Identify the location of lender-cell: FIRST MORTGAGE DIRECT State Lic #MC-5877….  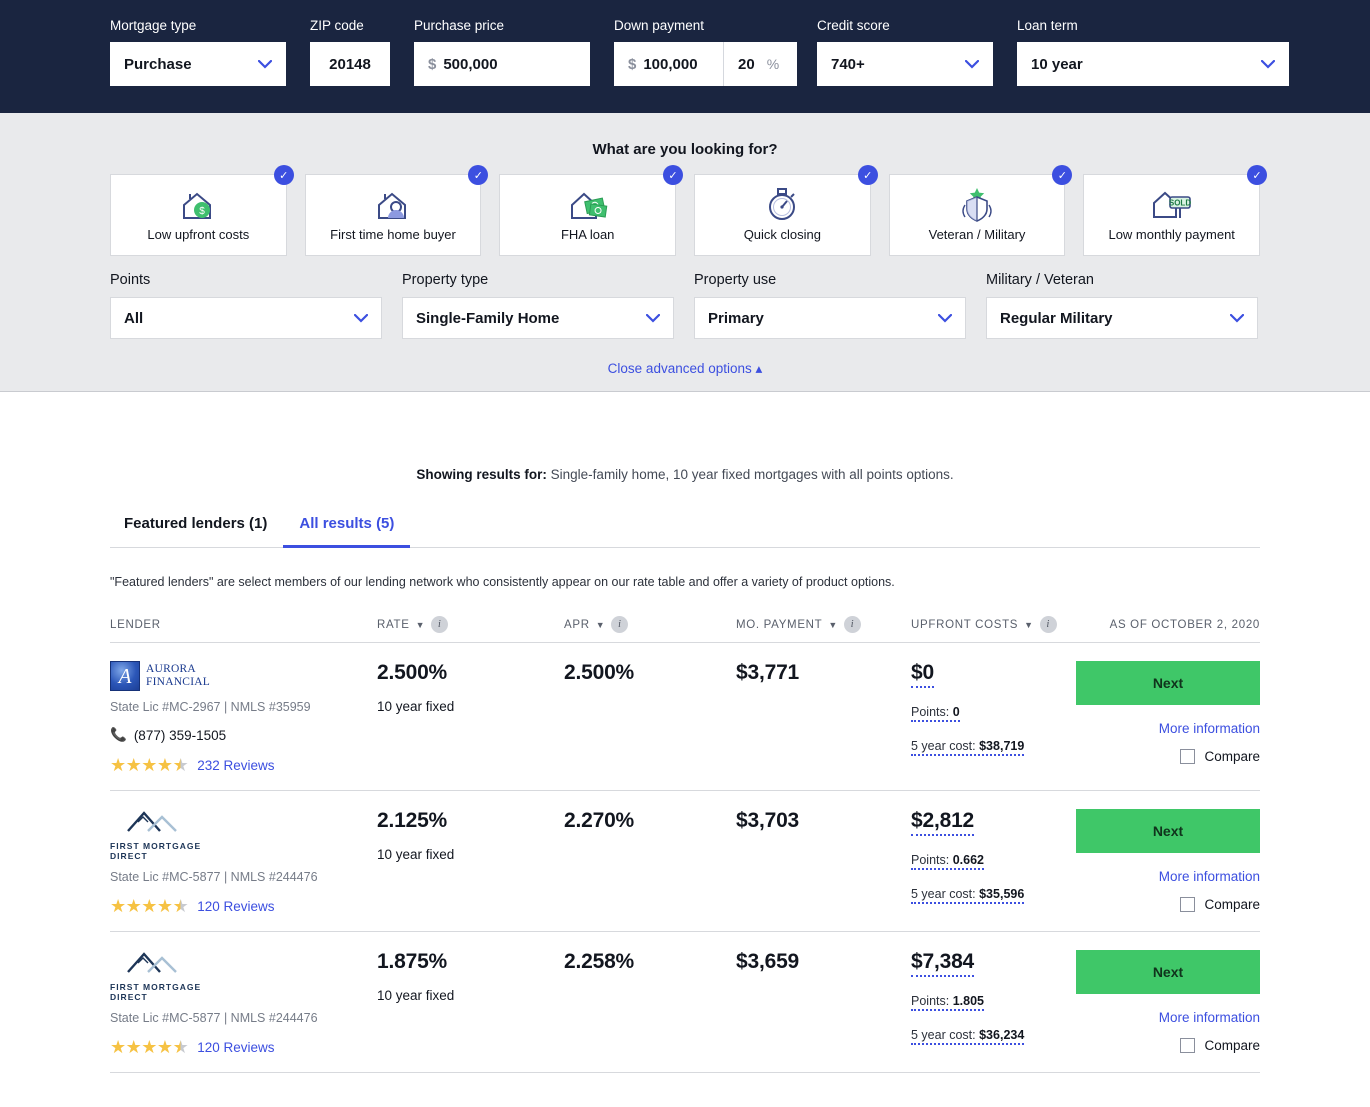
(243, 862).